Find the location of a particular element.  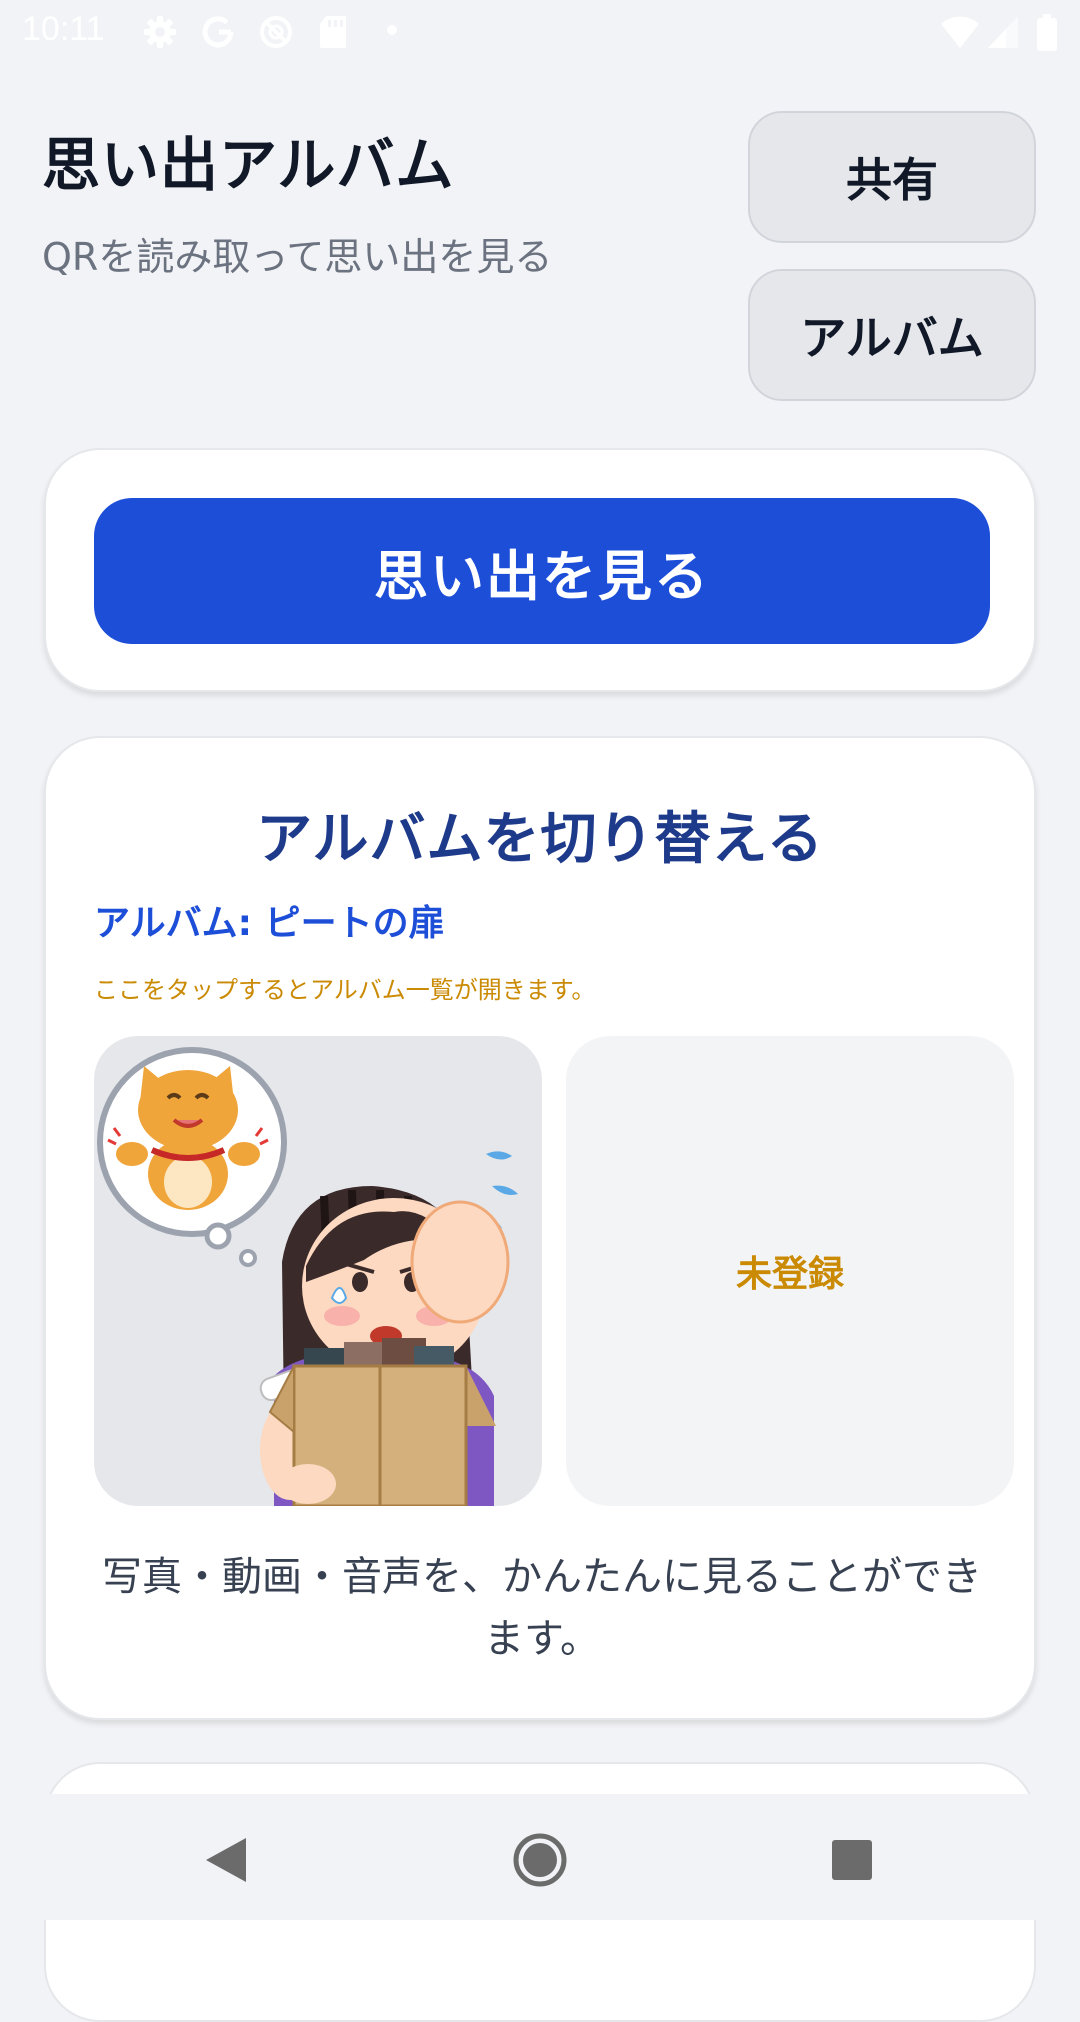

album-thumbnail-image is located at coordinates (318, 1271).